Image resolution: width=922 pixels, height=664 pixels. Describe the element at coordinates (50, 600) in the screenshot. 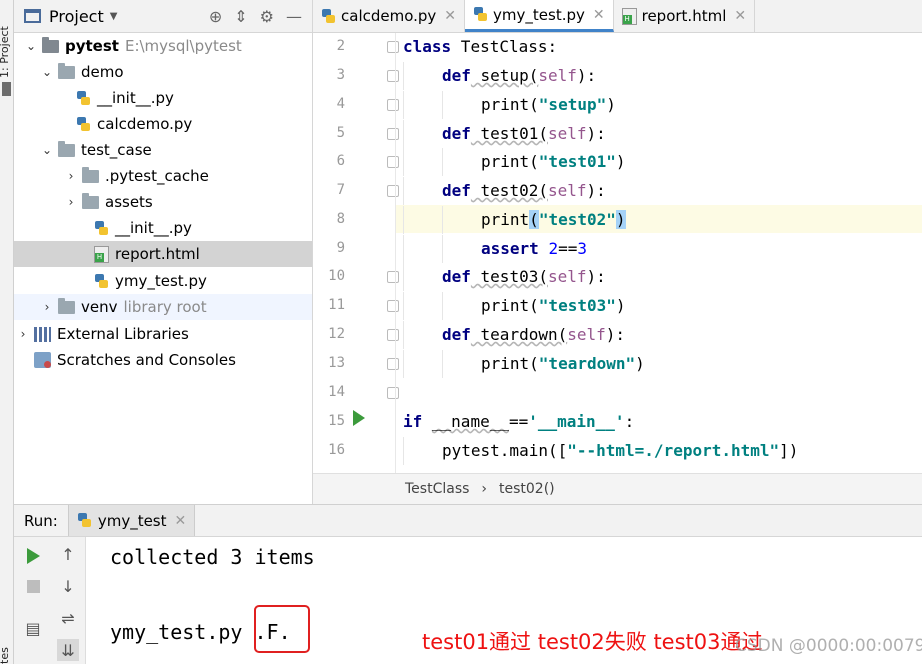

I see `run-toolbar: ↑ ↓ ⇌ ▤ ⇊` at that location.